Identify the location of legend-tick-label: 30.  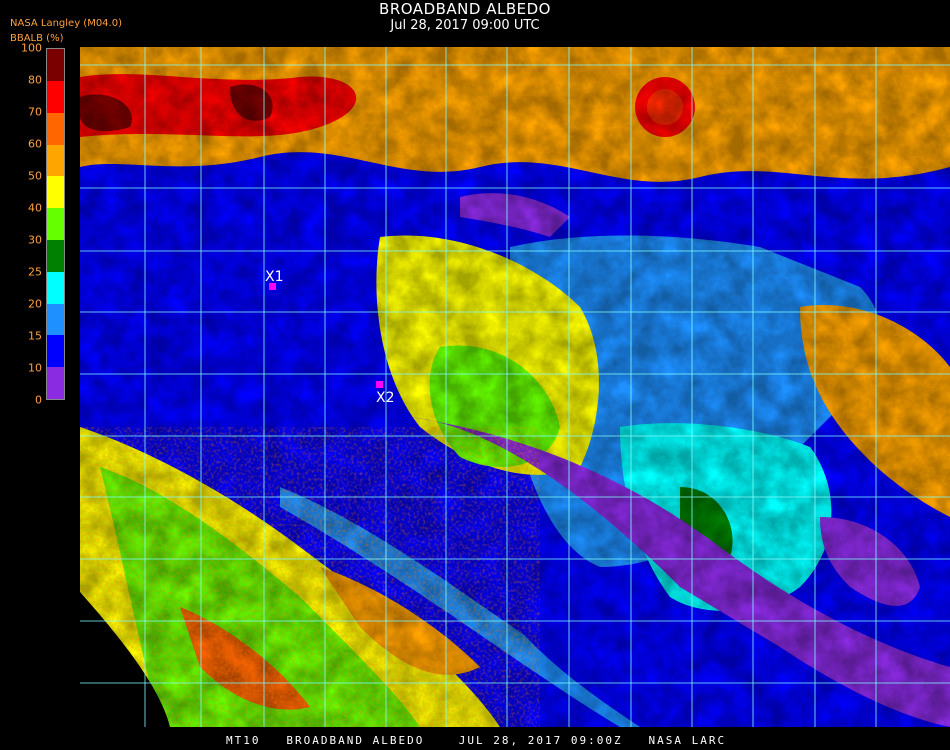
(35, 240).